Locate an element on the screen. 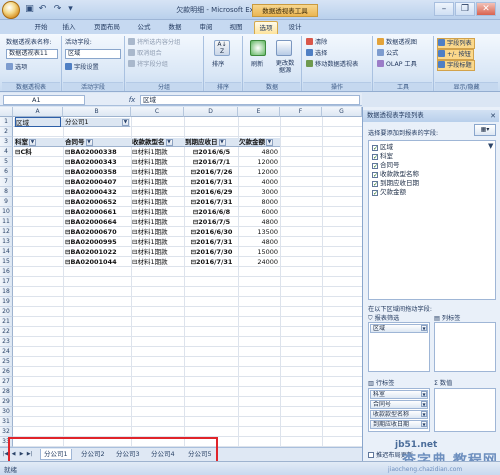 The height and width of the screenshot is (475, 500). dept-dropdown-icon: ▼ is located at coordinates (32, 142).